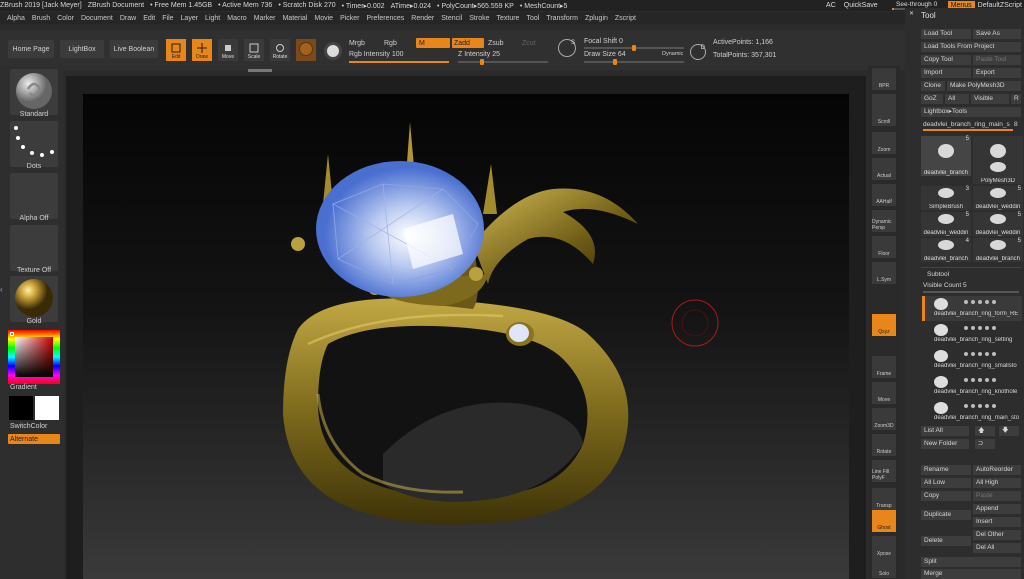  I want to click on view-button-dynamic-persp: Dynamic Persp, so click(884, 221).